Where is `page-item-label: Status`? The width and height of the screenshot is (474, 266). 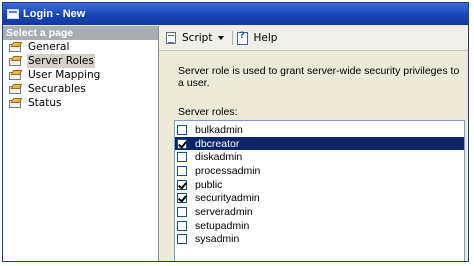 page-item-label: Status is located at coordinates (45, 103).